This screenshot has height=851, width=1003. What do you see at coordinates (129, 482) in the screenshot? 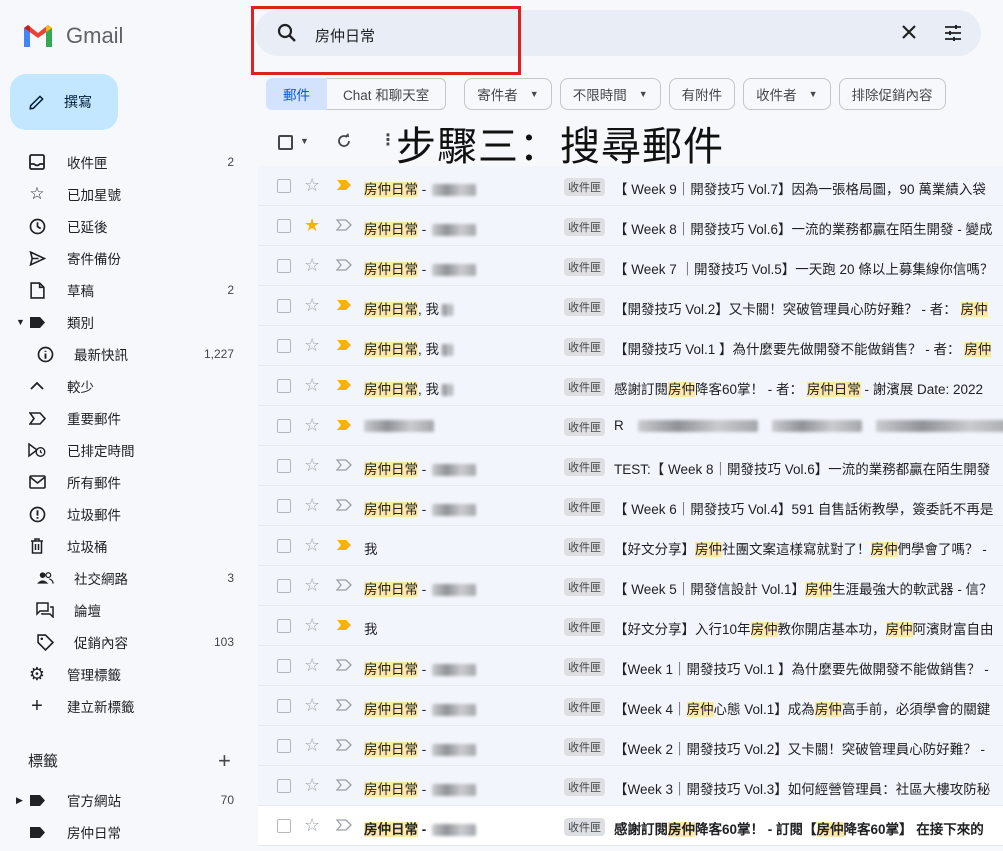
I see `nav-item-all-mail: 所有郵件` at bounding box center [129, 482].